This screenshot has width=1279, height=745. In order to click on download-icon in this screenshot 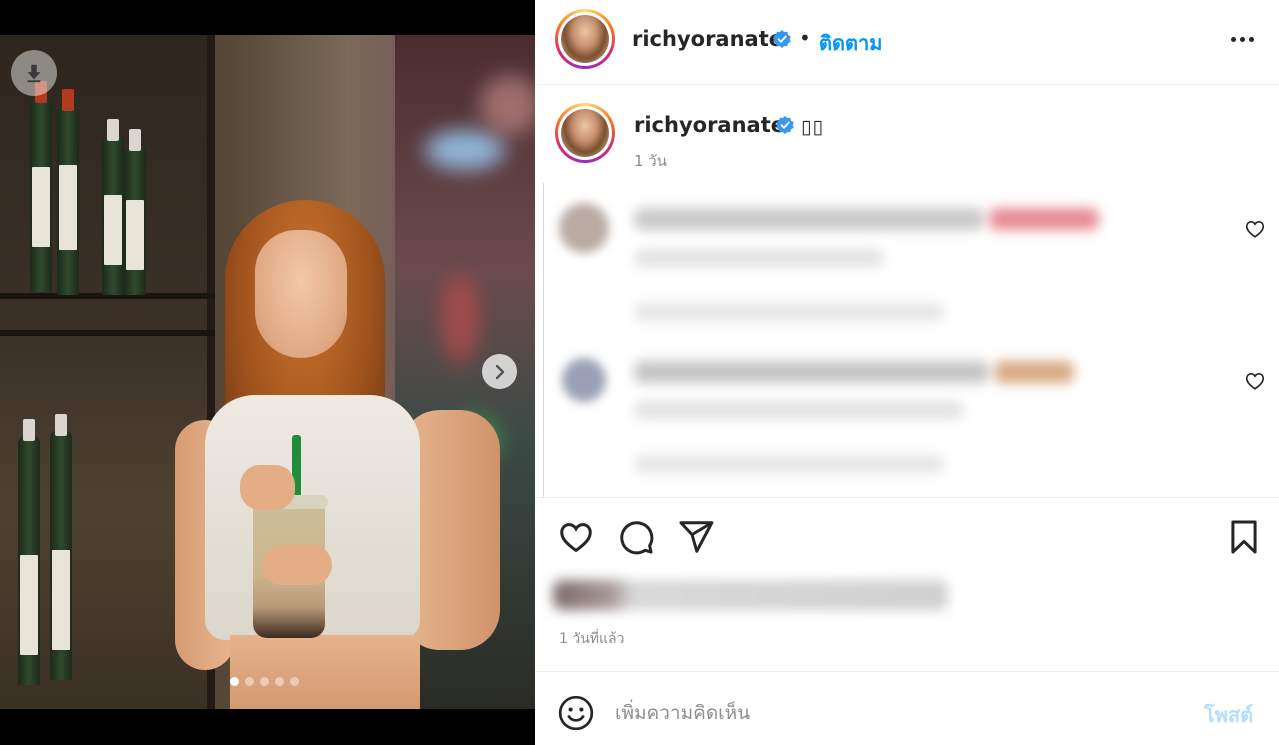, I will do `click(34, 73)`.